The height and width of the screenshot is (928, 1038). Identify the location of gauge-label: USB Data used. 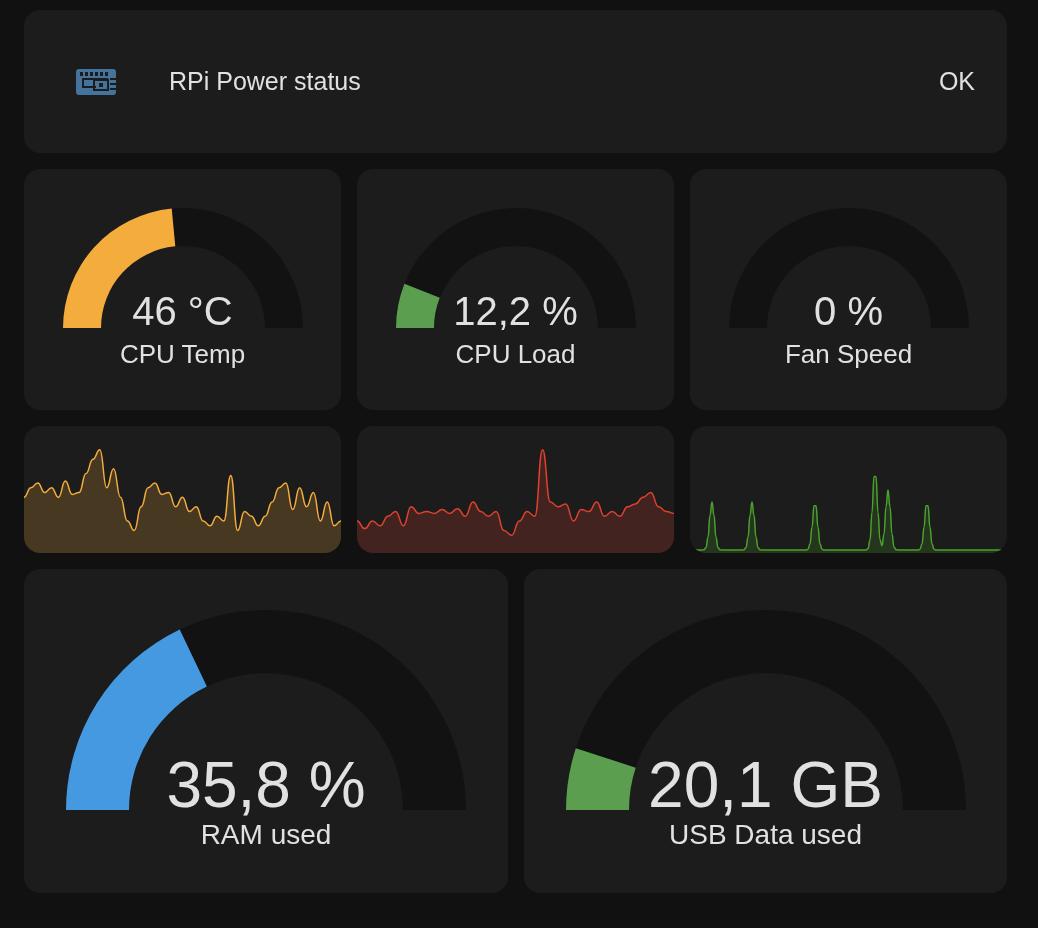
(765, 835).